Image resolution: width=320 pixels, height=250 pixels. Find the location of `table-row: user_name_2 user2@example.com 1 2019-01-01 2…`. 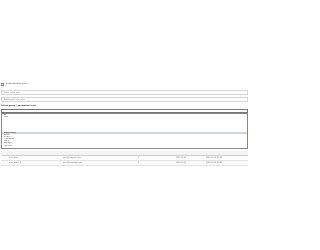

table-row: user_name_2 user2@example.com 1 2019-01-01 2… is located at coordinates (124, 163).